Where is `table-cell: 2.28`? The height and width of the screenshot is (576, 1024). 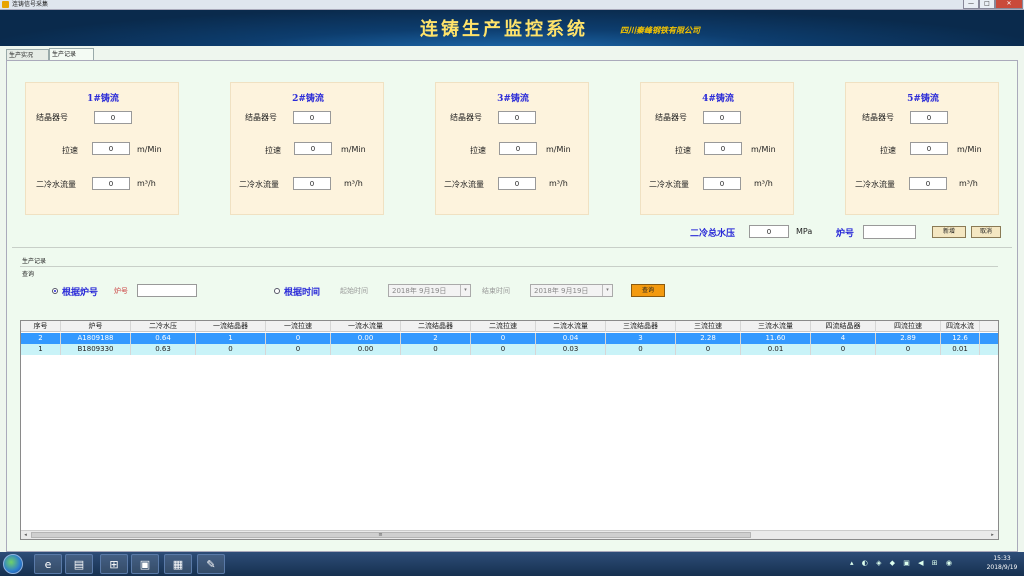 table-cell: 2.28 is located at coordinates (708, 338).